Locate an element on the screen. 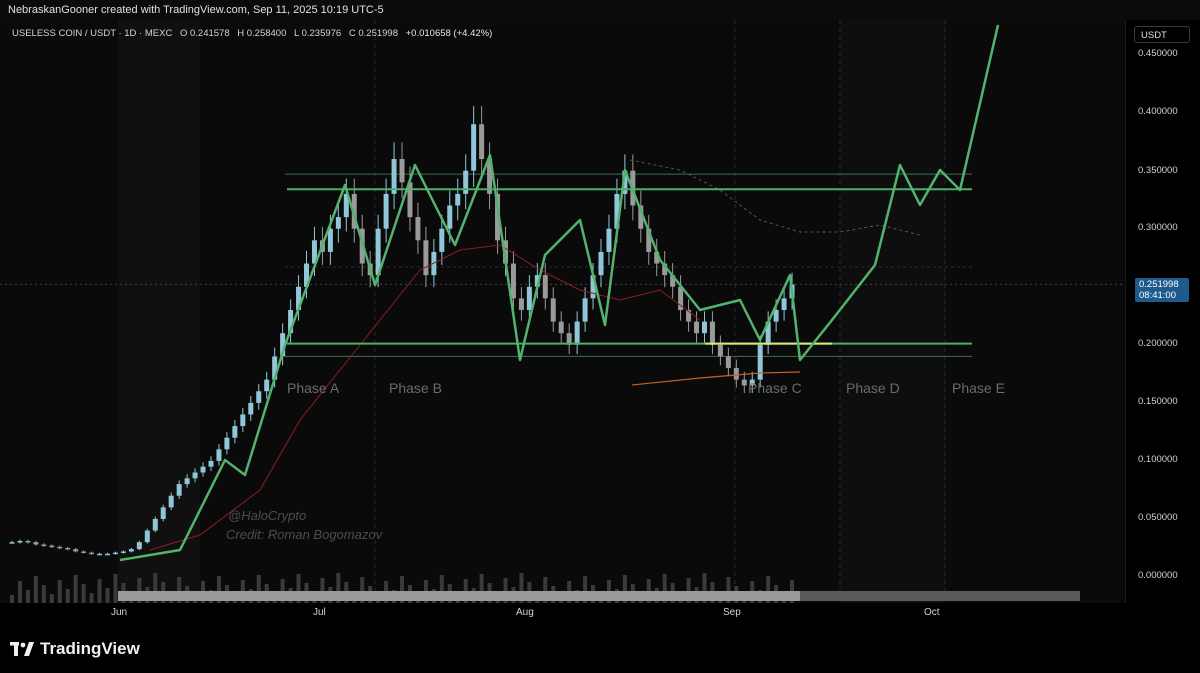 This screenshot has height=673, width=1200. price-label: 0.400000 is located at coordinates (1158, 111).